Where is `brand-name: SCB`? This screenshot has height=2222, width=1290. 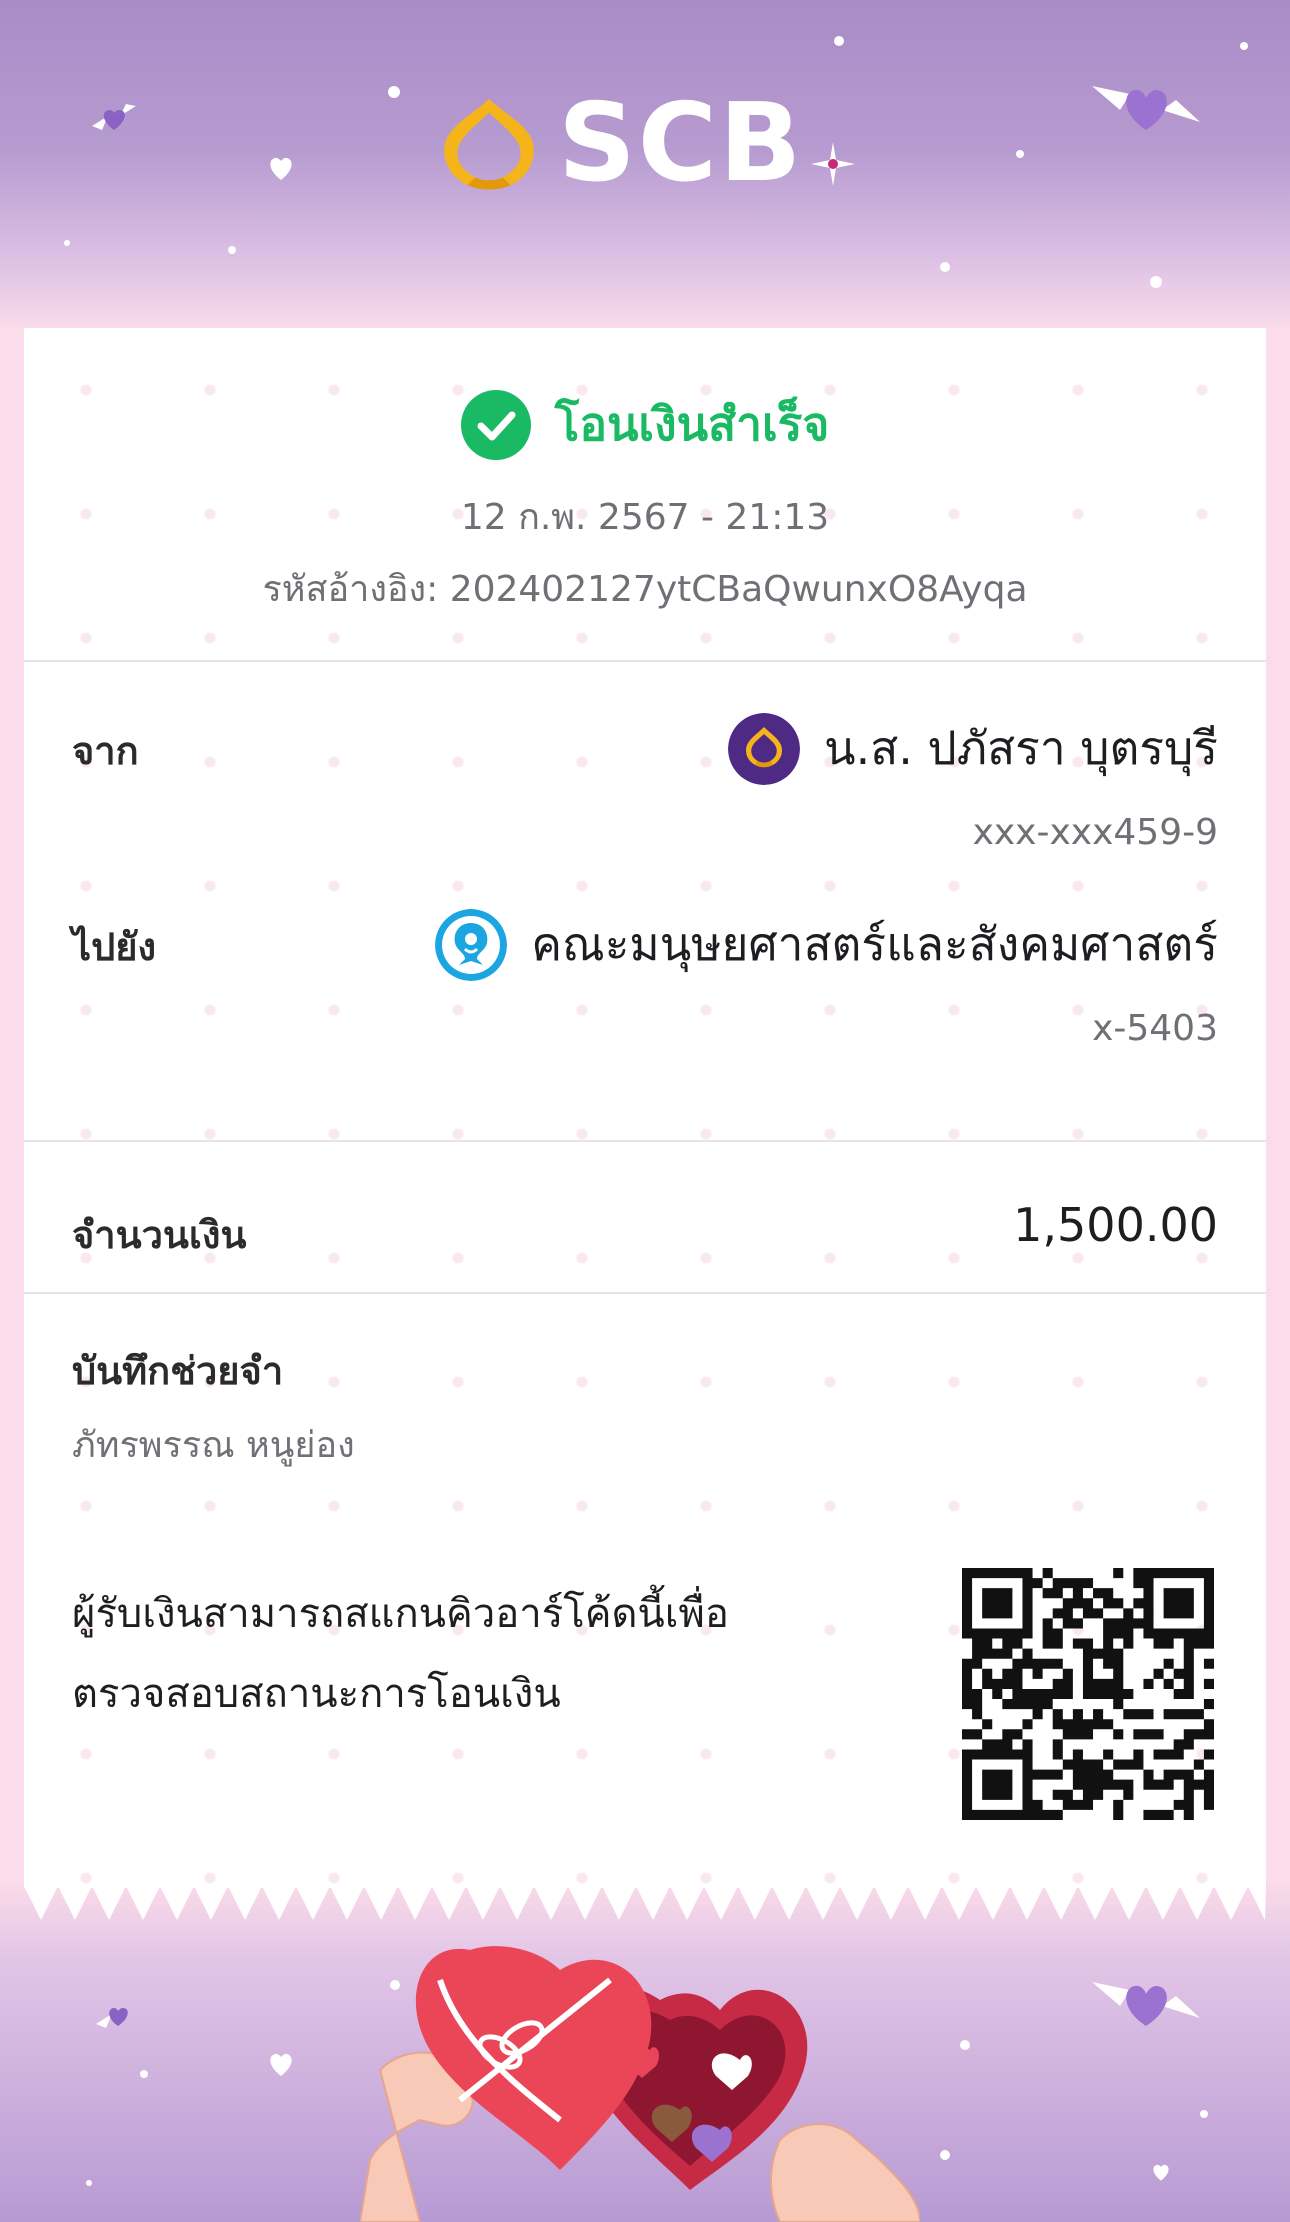 brand-name: SCB is located at coordinates (681, 143).